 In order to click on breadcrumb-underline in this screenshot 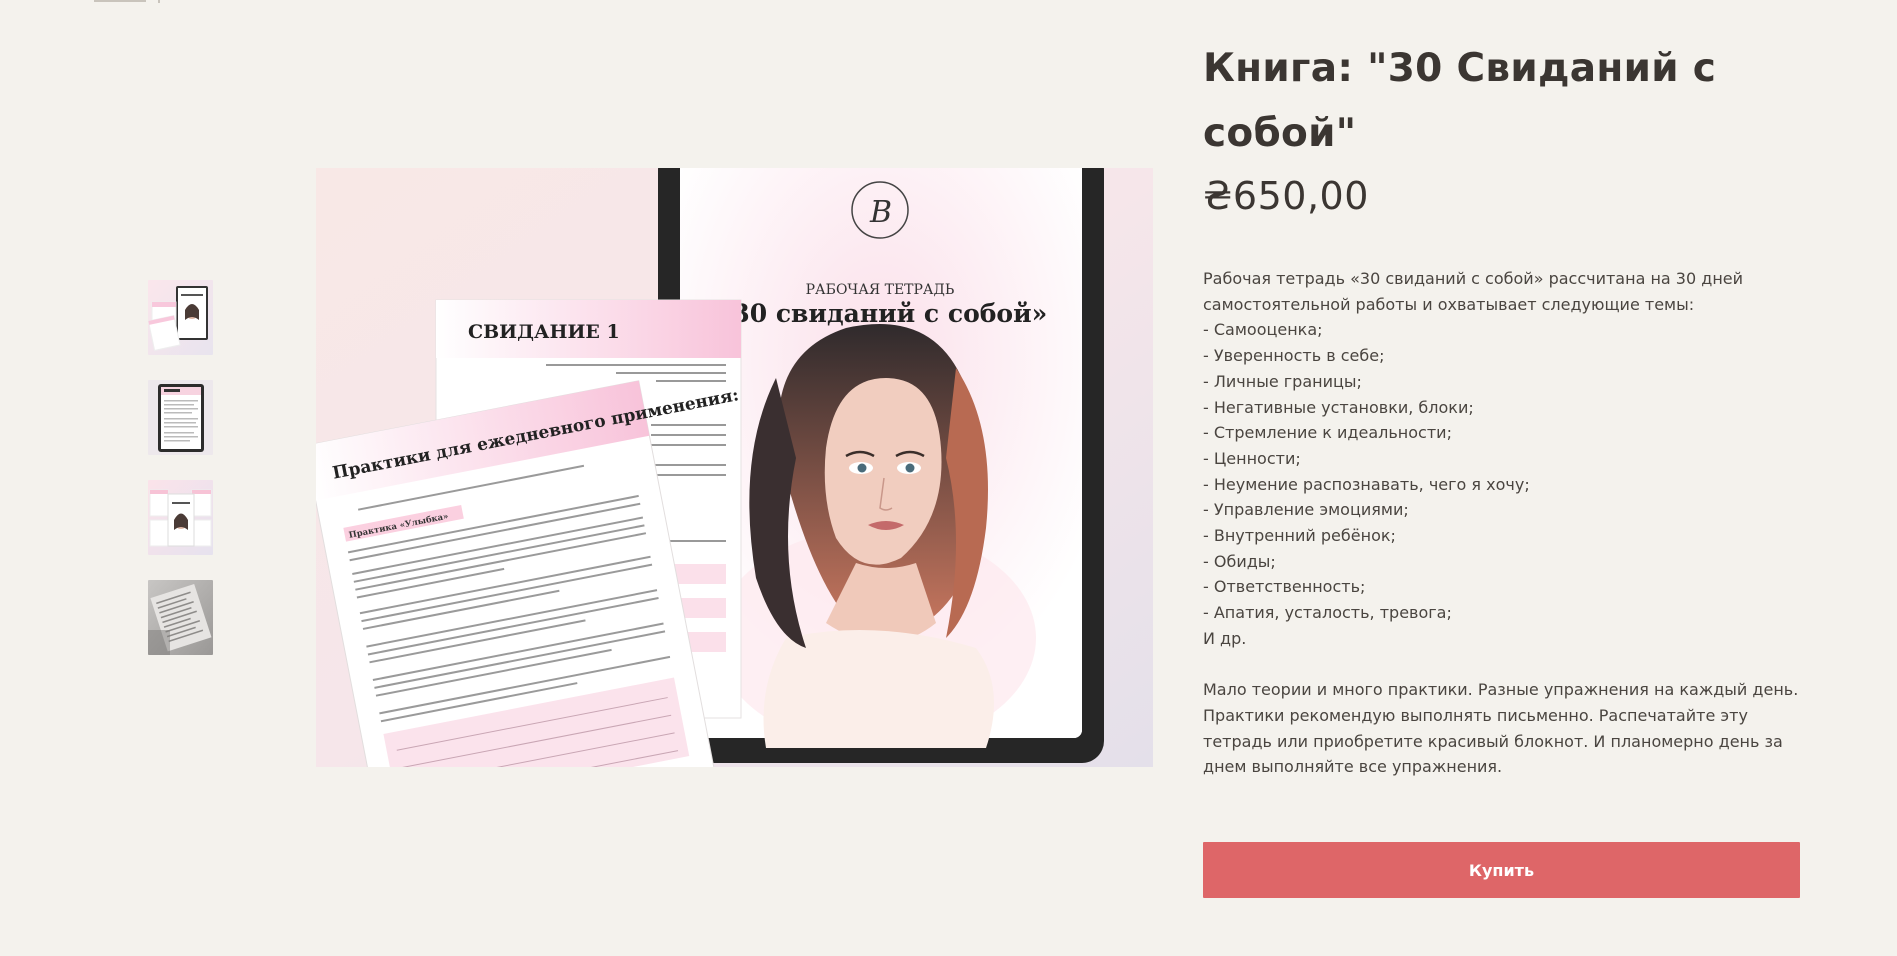, I will do `click(120, 1)`.